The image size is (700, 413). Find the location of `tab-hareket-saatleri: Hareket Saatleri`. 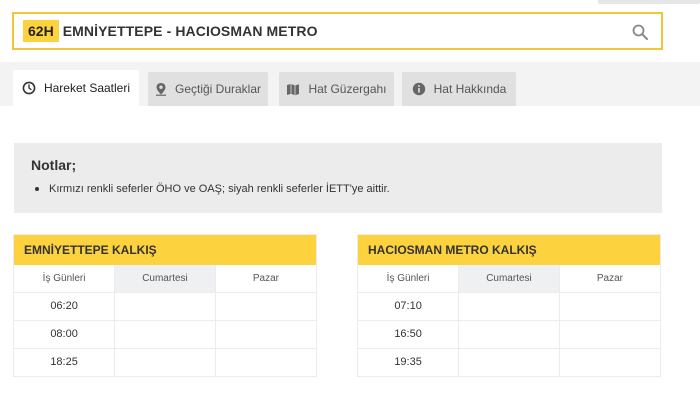

tab-hareket-saatleri: Hareket Saatleri is located at coordinates (76, 88).